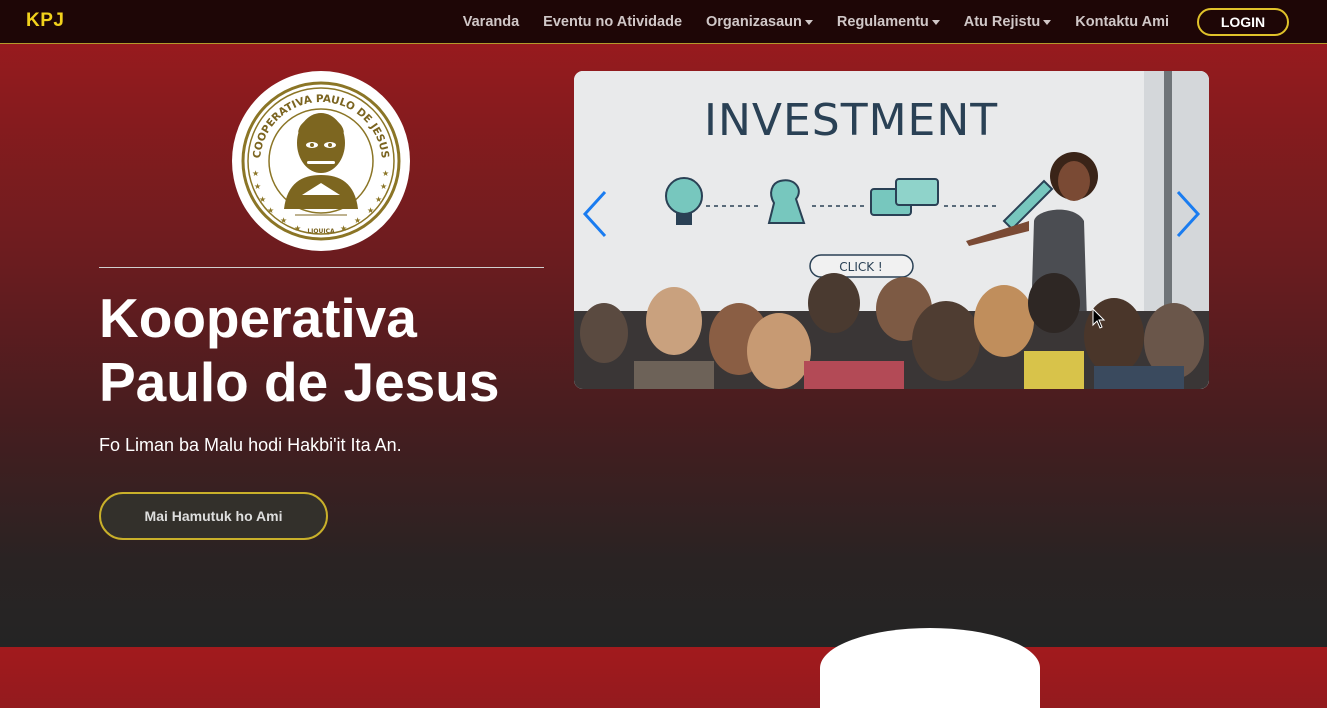  What do you see at coordinates (321, 267) in the screenshot?
I see `hero-divider` at bounding box center [321, 267].